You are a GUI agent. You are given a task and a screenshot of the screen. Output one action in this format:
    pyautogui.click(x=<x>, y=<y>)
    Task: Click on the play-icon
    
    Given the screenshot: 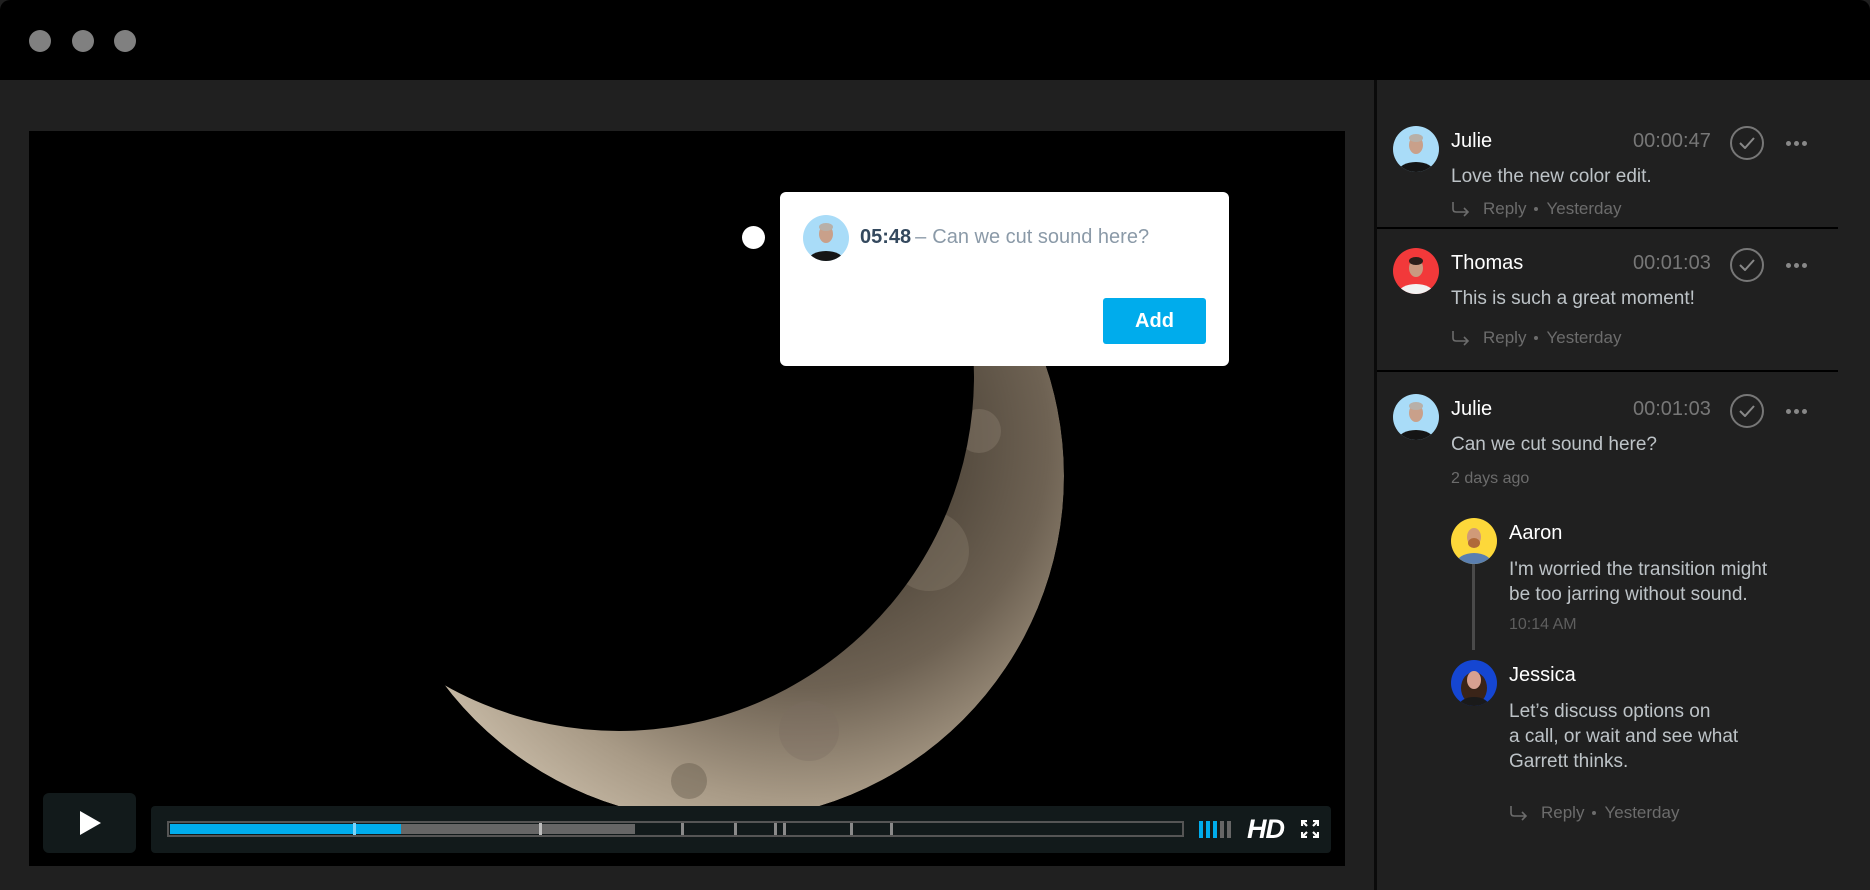 What is the action you would take?
    pyautogui.click(x=90, y=823)
    